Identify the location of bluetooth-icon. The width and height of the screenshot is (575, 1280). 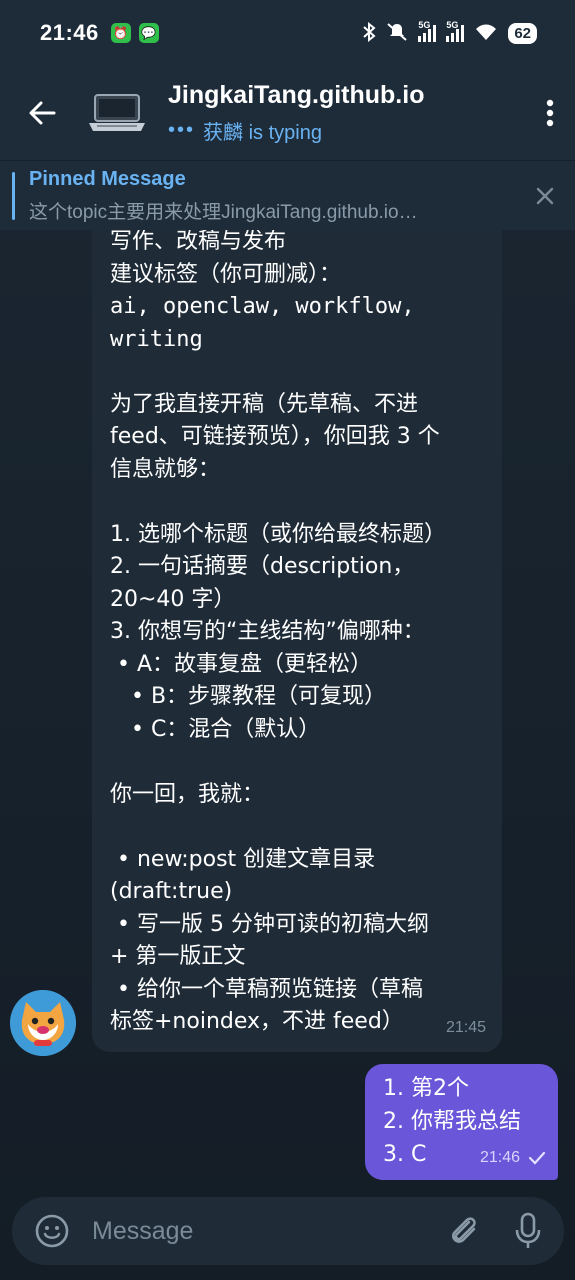
(369, 33).